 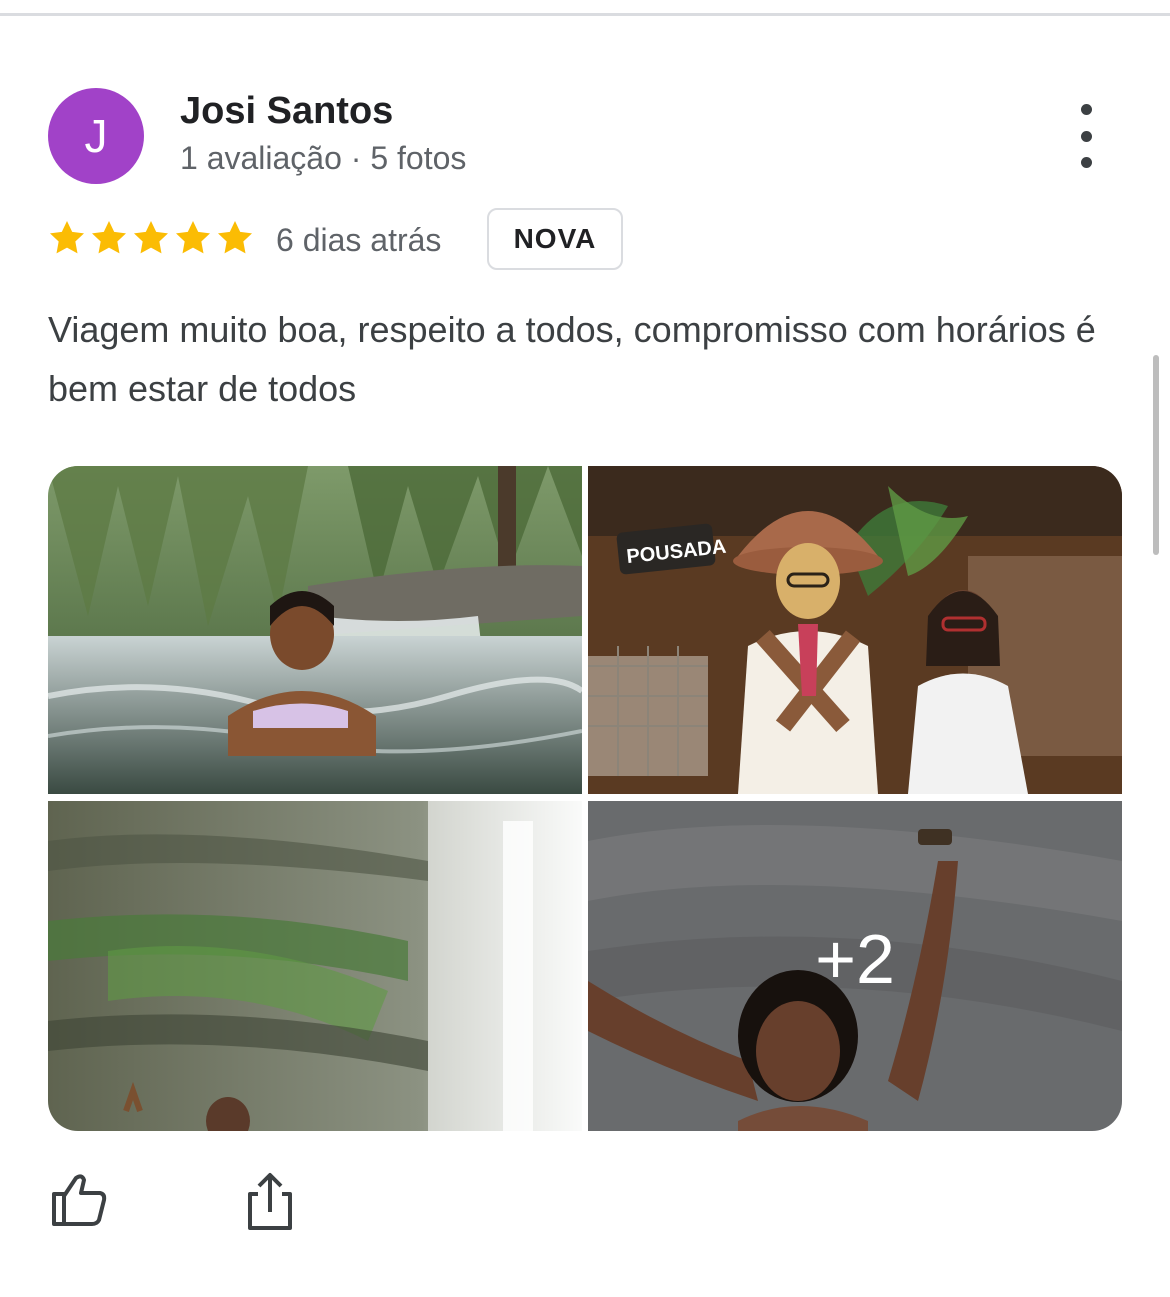 What do you see at coordinates (315, 966) in the screenshot?
I see `cave-waterfall-photo` at bounding box center [315, 966].